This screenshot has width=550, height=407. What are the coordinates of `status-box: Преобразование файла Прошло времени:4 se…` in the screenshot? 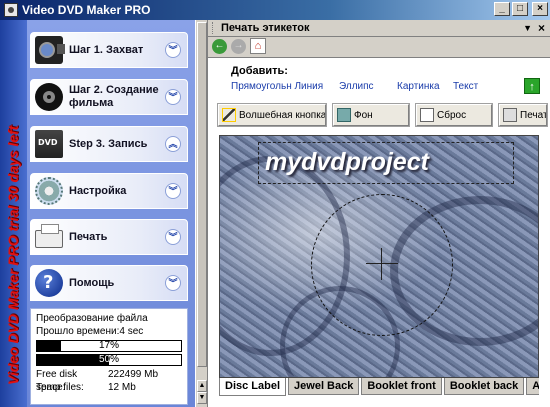 It's located at (109, 356).